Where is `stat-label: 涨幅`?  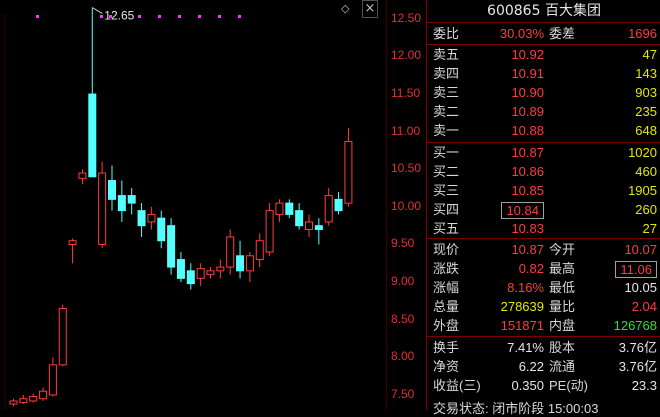 stat-label: 涨幅 is located at coordinates (446, 287).